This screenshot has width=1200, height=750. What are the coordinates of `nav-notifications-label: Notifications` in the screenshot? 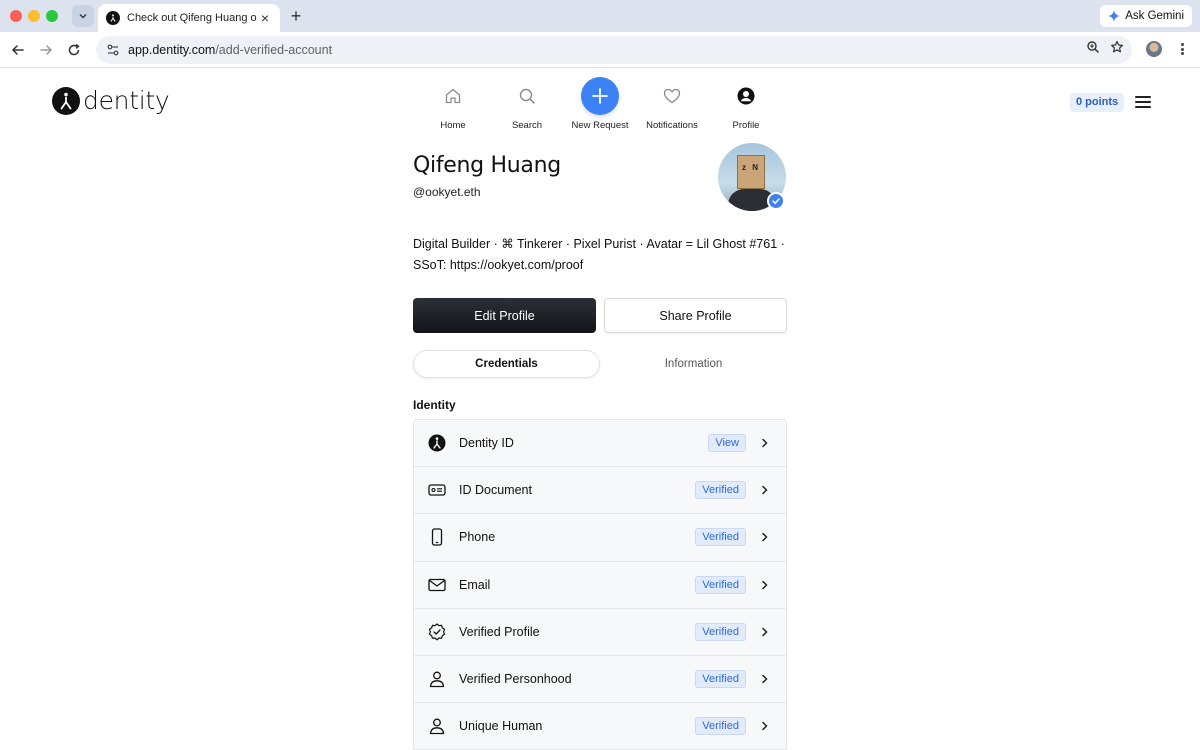 It's located at (672, 125).